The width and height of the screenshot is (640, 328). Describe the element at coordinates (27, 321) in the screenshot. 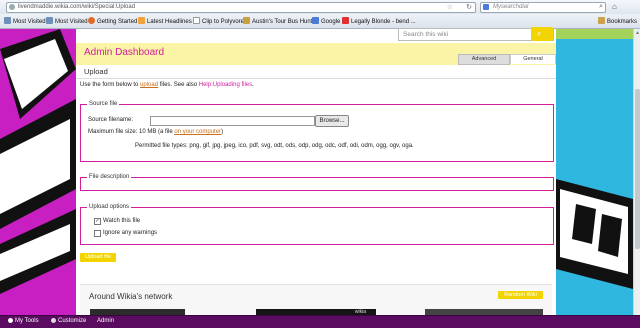

I see `my-tools-label: My Tools` at that location.